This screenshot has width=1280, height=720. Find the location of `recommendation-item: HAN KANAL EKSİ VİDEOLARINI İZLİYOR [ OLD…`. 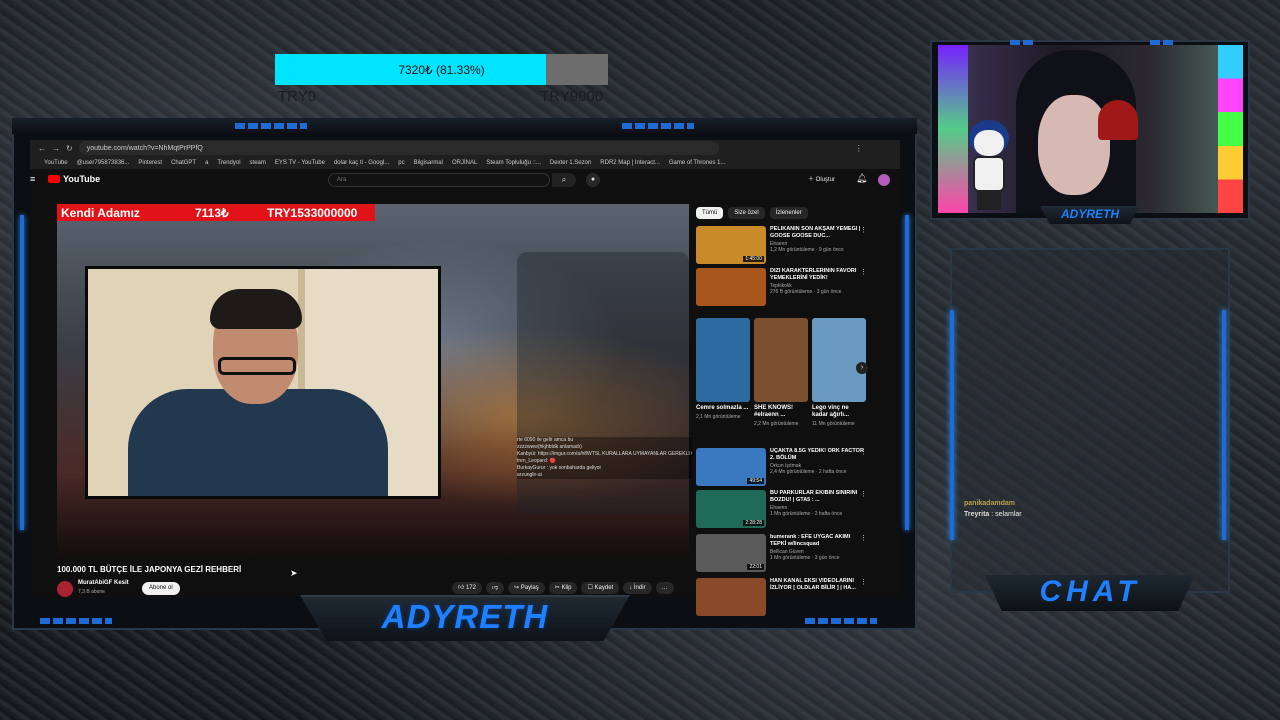

recommendation-item: HAN KANAL EKSİ VİDEOLARINI İZLİYOR [ OLD… is located at coordinates (781, 597).